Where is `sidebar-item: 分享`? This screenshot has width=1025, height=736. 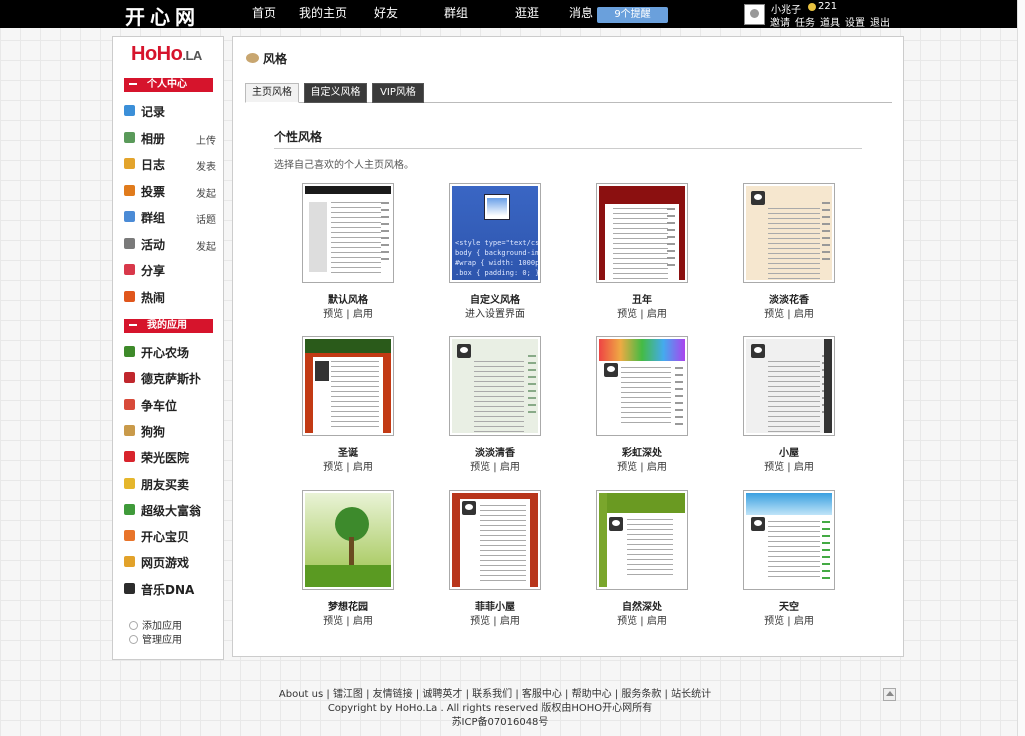 sidebar-item: 分享 is located at coordinates (170, 271).